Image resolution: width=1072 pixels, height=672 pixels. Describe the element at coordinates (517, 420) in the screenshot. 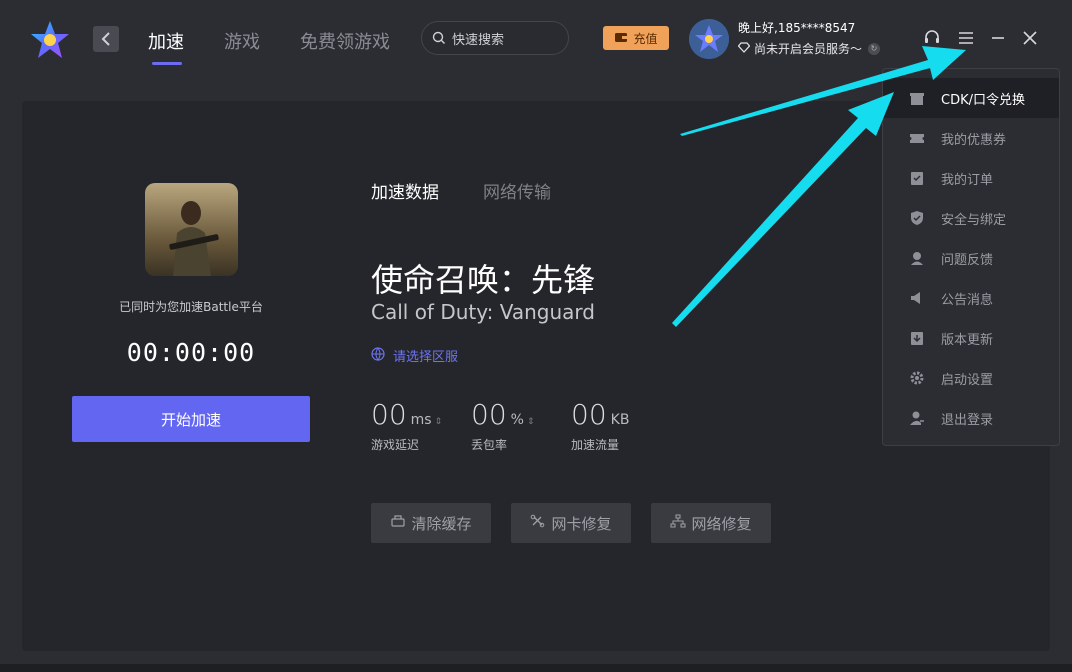

I see `packet-loss-unit: %` at that location.